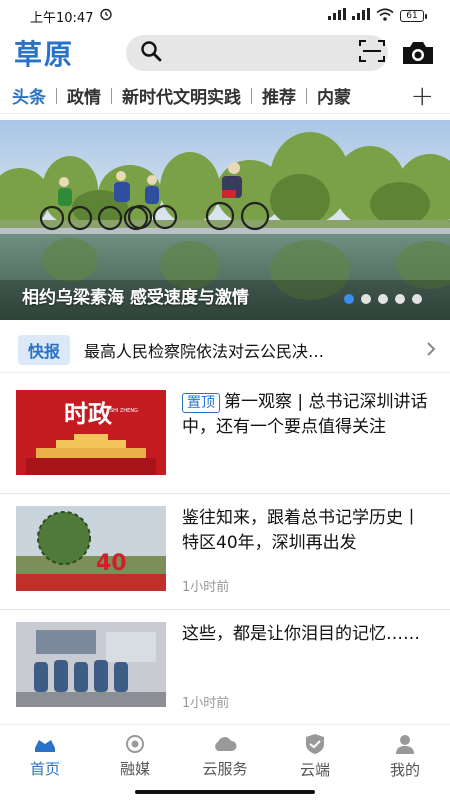 The image size is (450, 800). What do you see at coordinates (385, 16) in the screenshot?
I see `wifi-icon` at bounding box center [385, 16].